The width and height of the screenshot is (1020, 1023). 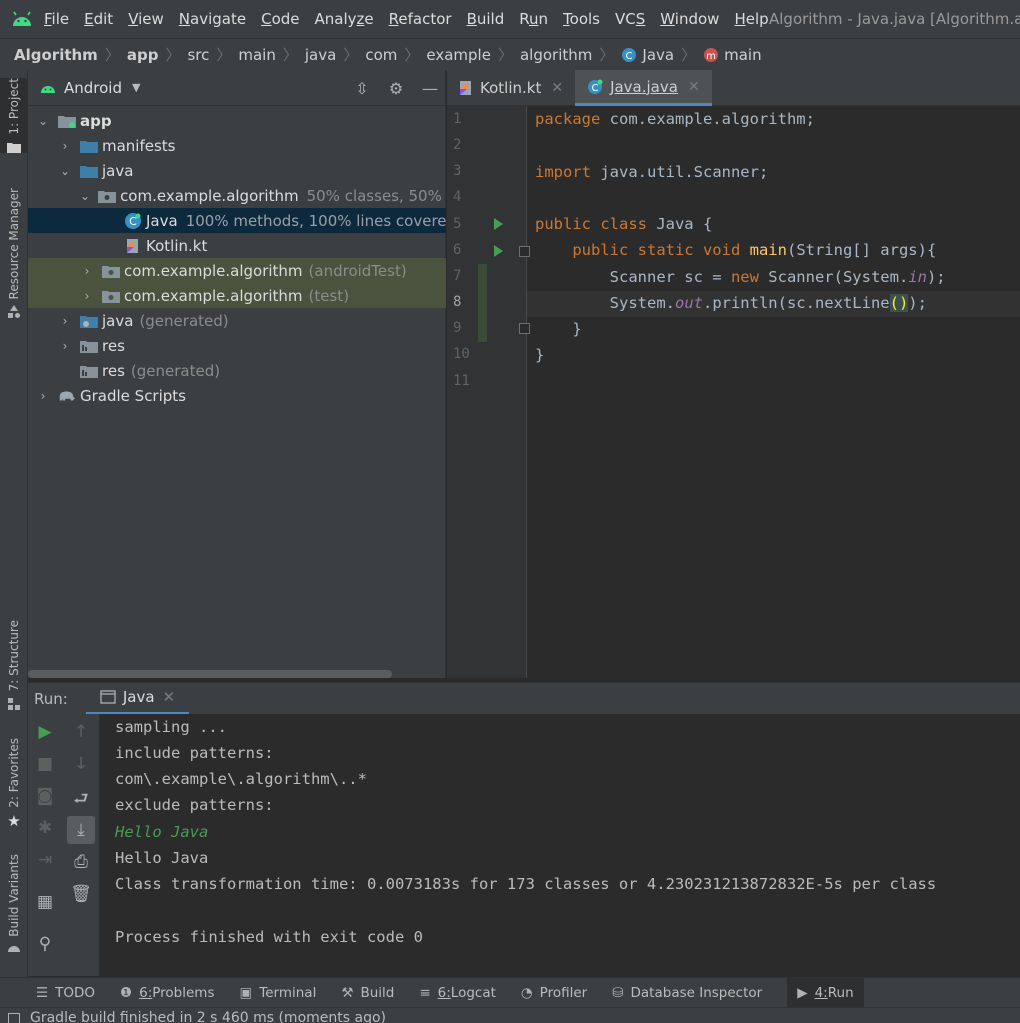 I want to click on tree-node-kotlin-file: Kotlin.kt, so click(x=237, y=245).